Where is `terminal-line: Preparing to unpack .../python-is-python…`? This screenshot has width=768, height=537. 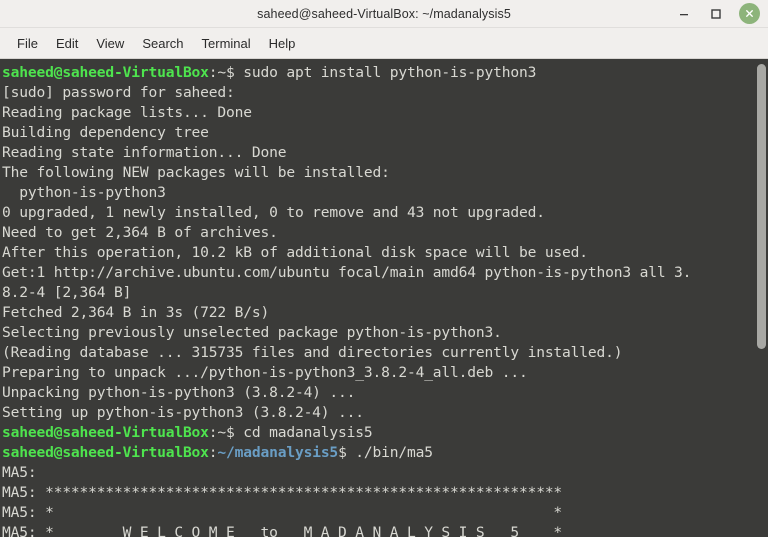 terminal-line: Preparing to unpack .../python-is-python… is located at coordinates (385, 373).